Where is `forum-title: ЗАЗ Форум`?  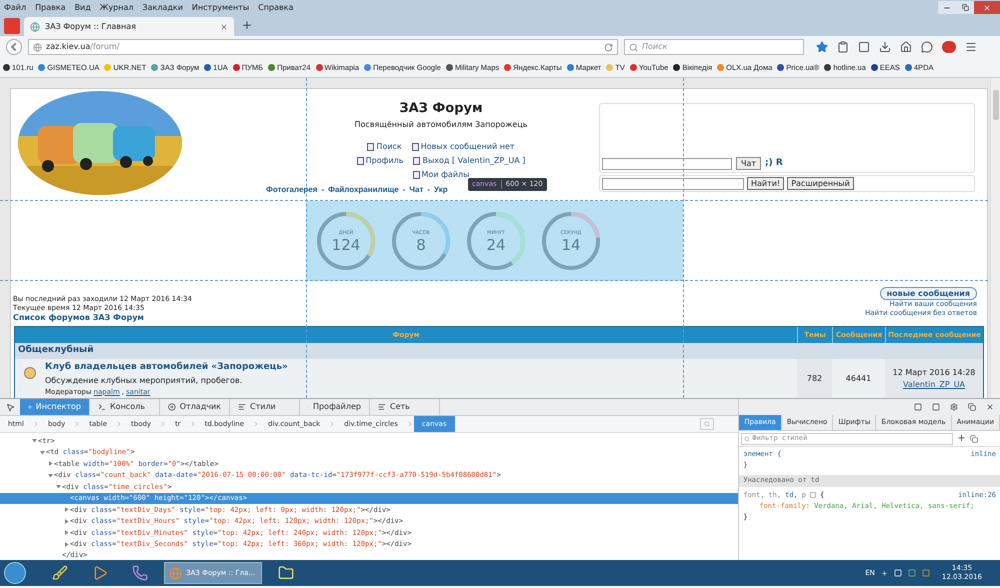
forum-title: ЗАЗ Форум is located at coordinates (441, 109).